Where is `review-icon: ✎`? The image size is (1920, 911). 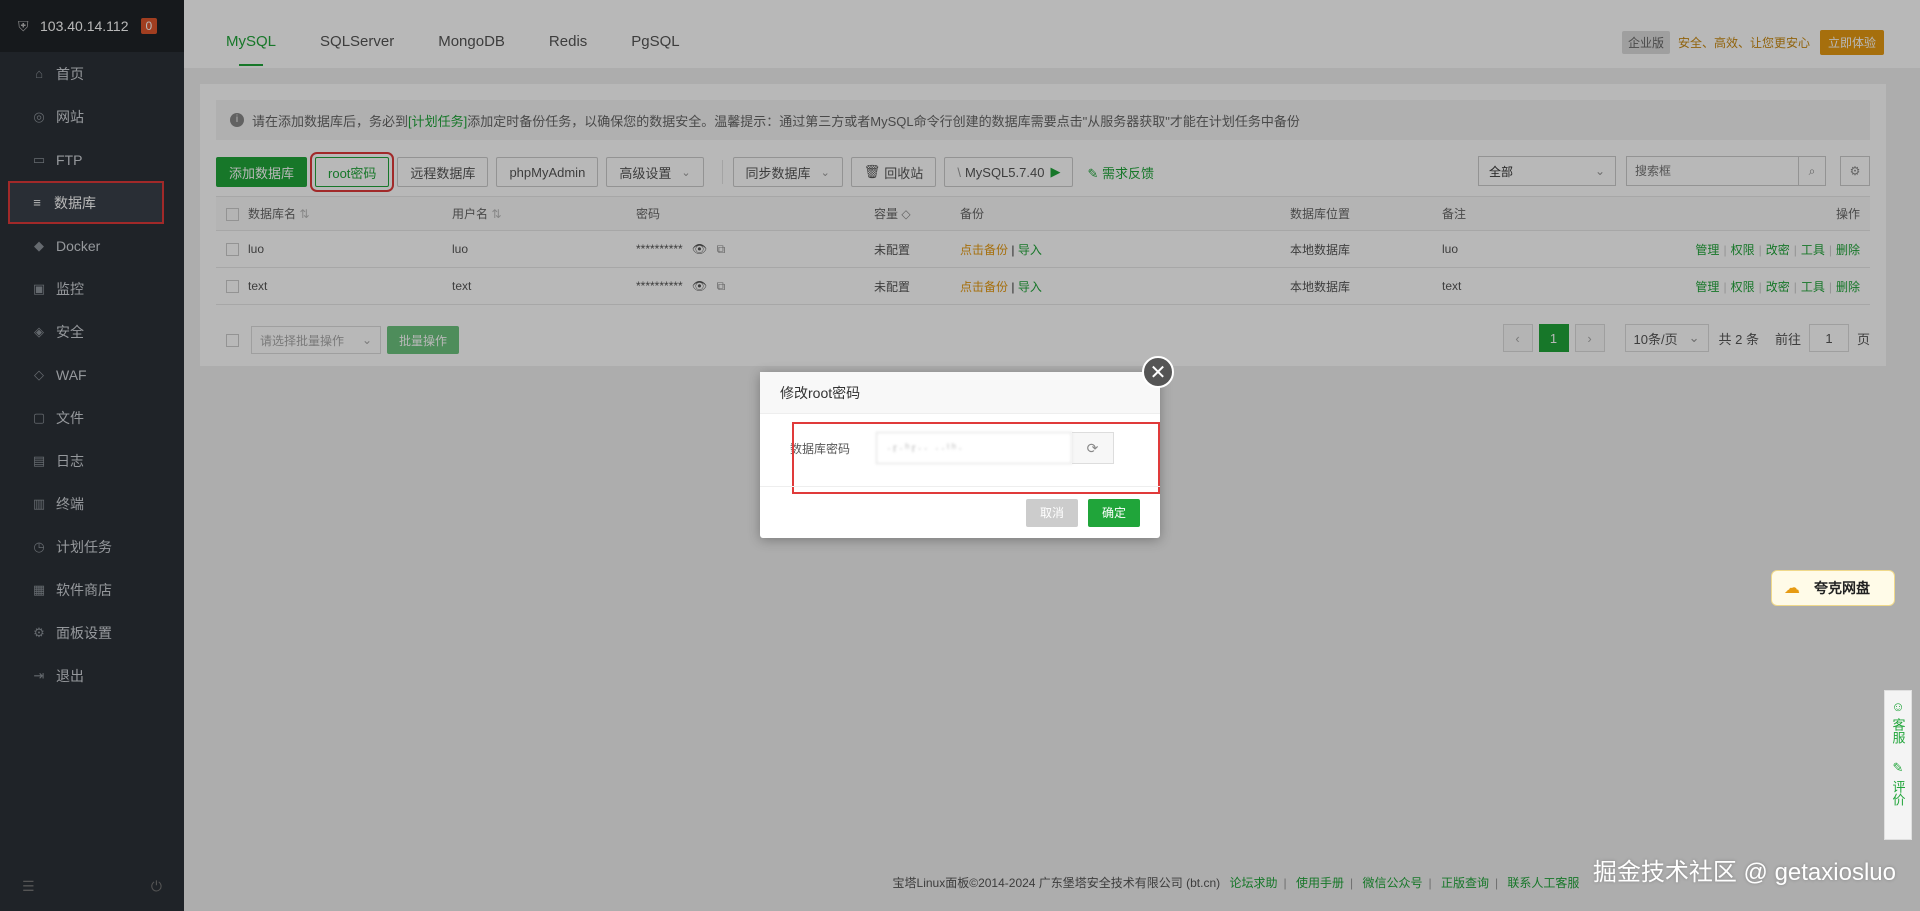 review-icon: ✎ is located at coordinates (1898, 767).